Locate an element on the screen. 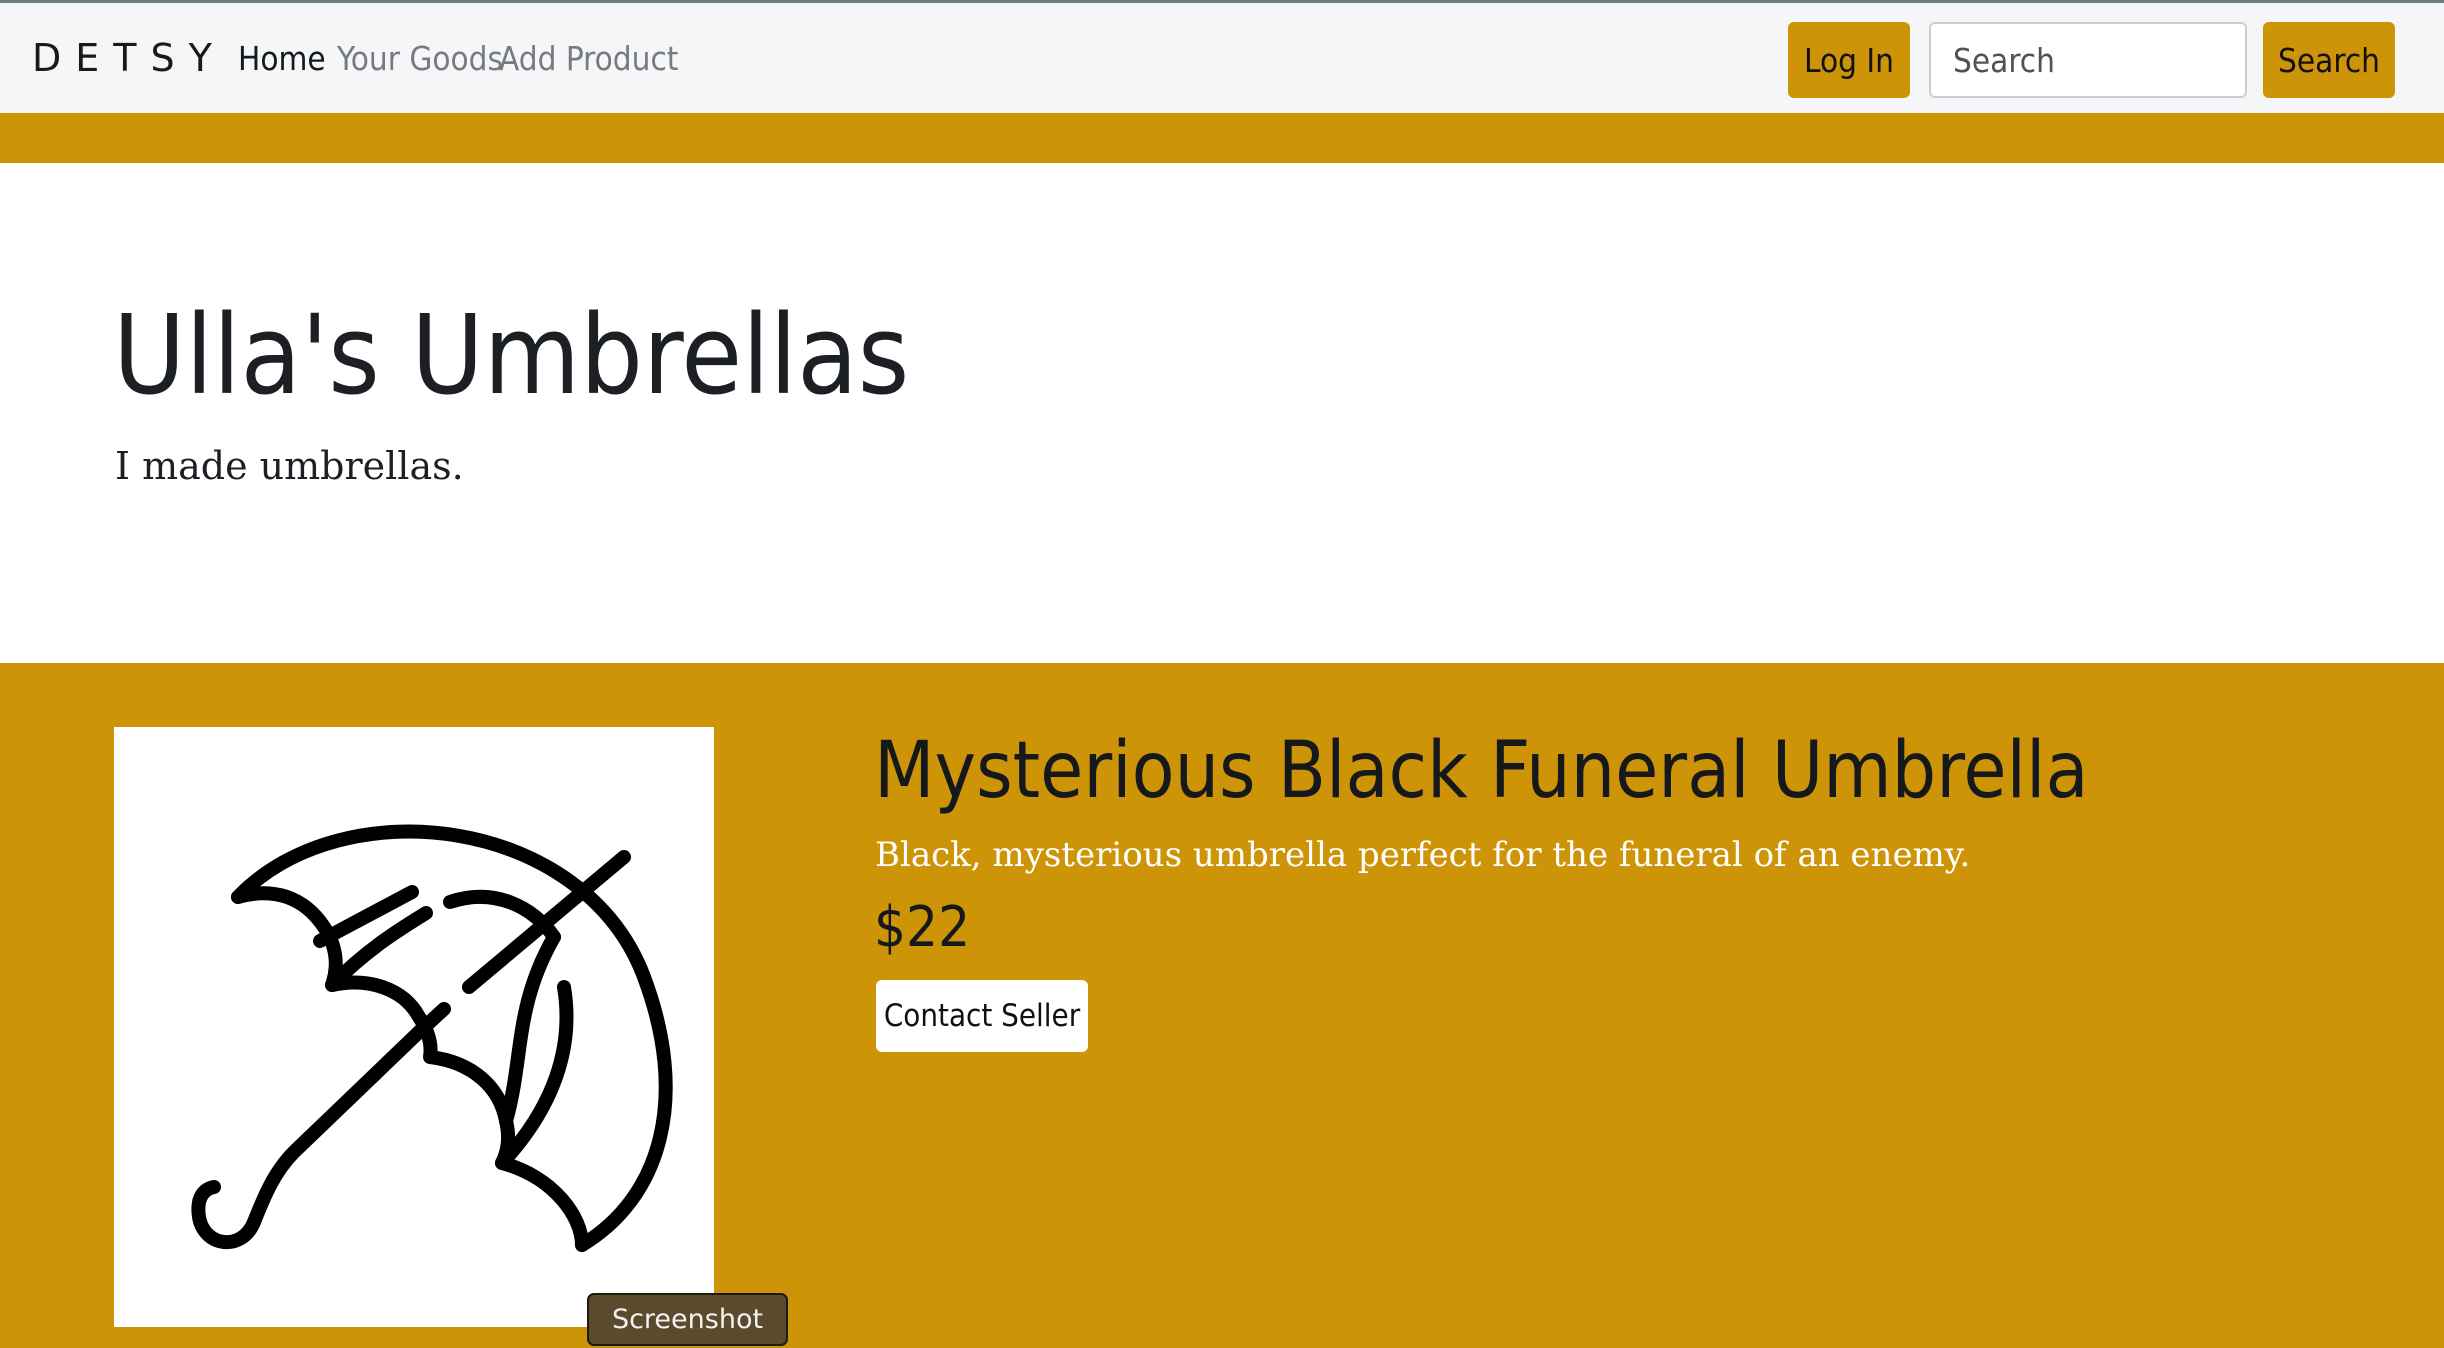 This screenshot has width=2444, height=1348. product-image is located at coordinates (414, 1027).